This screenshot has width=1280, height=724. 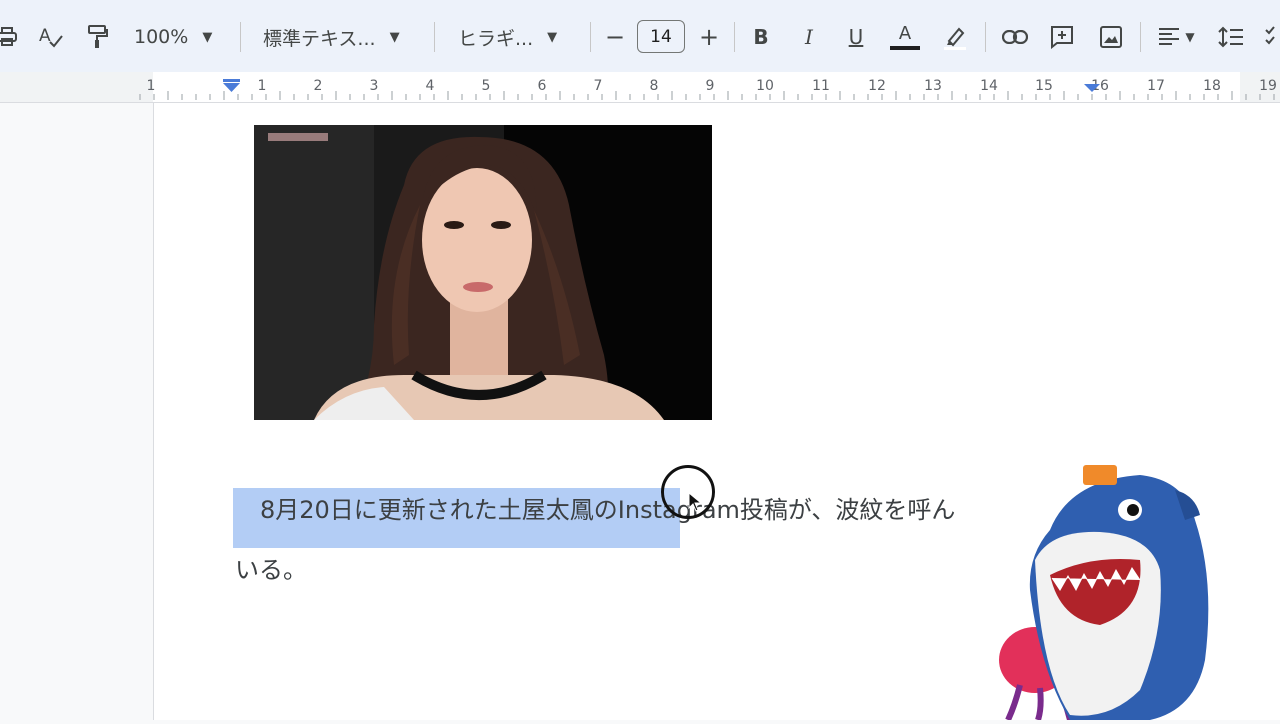 What do you see at coordinates (1111, 37) in the screenshot?
I see `insert-image-icon` at bounding box center [1111, 37].